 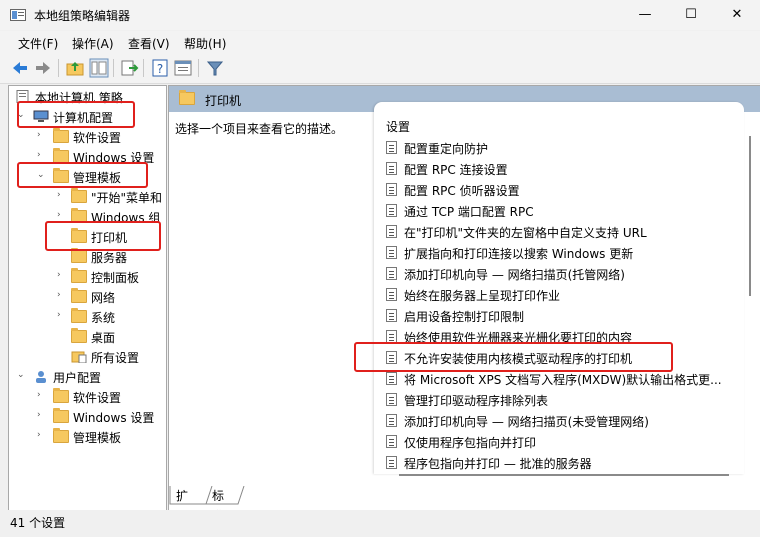 I want to click on maximize-button: ☐, so click(x=691, y=15).